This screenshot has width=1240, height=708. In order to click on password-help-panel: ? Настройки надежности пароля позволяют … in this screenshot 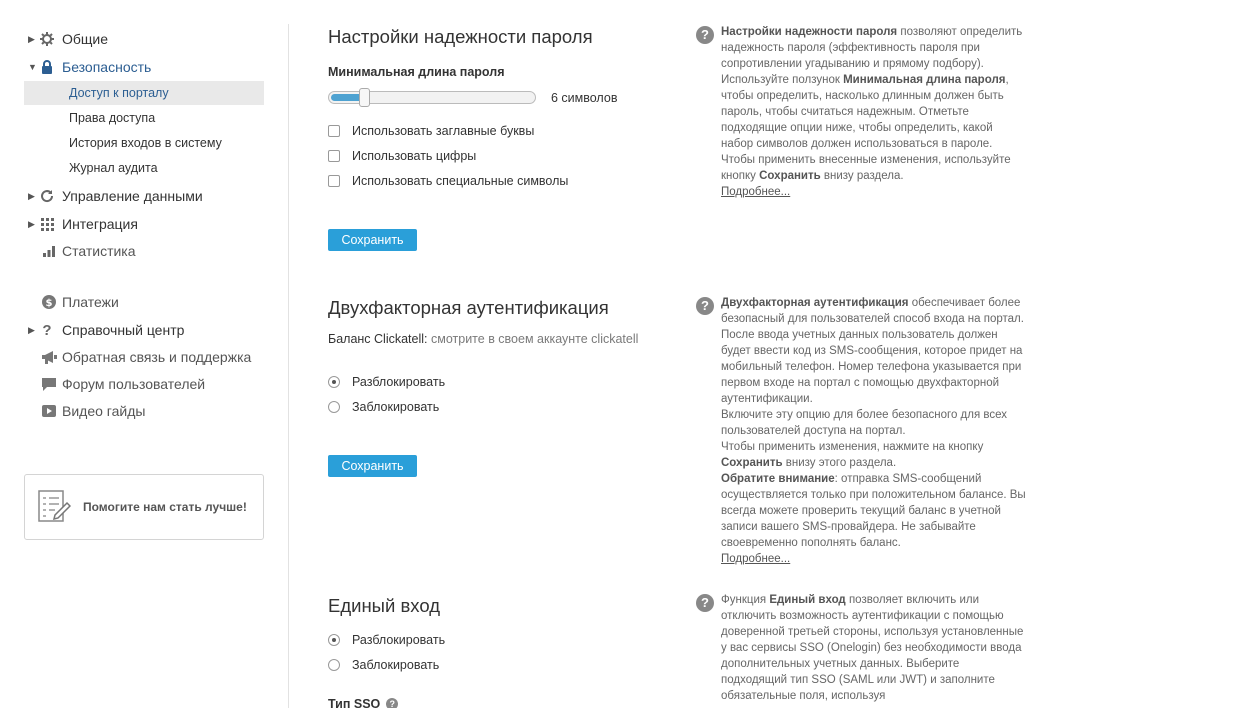, I will do `click(861, 112)`.